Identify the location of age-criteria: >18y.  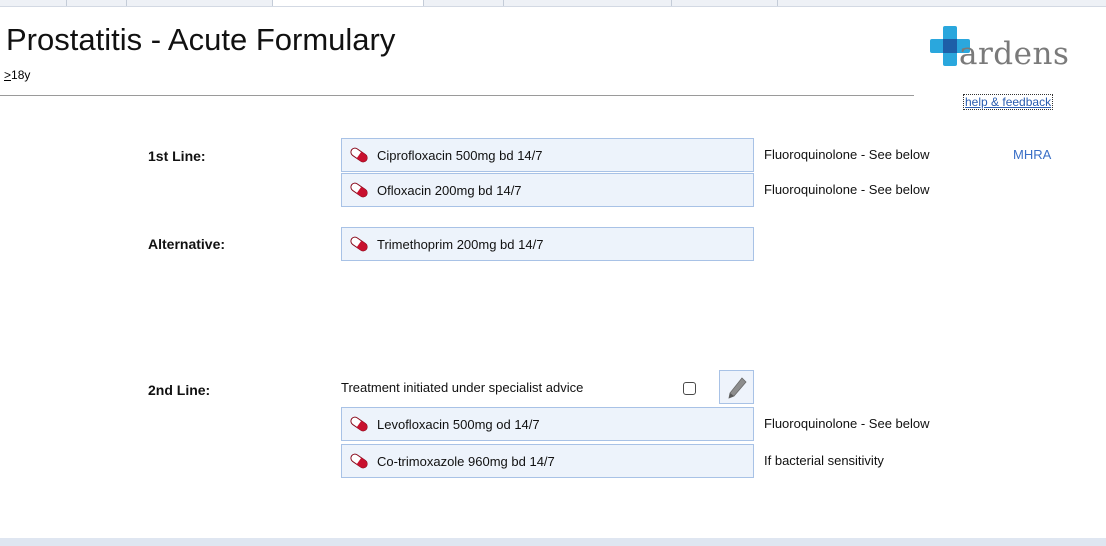
(17, 75).